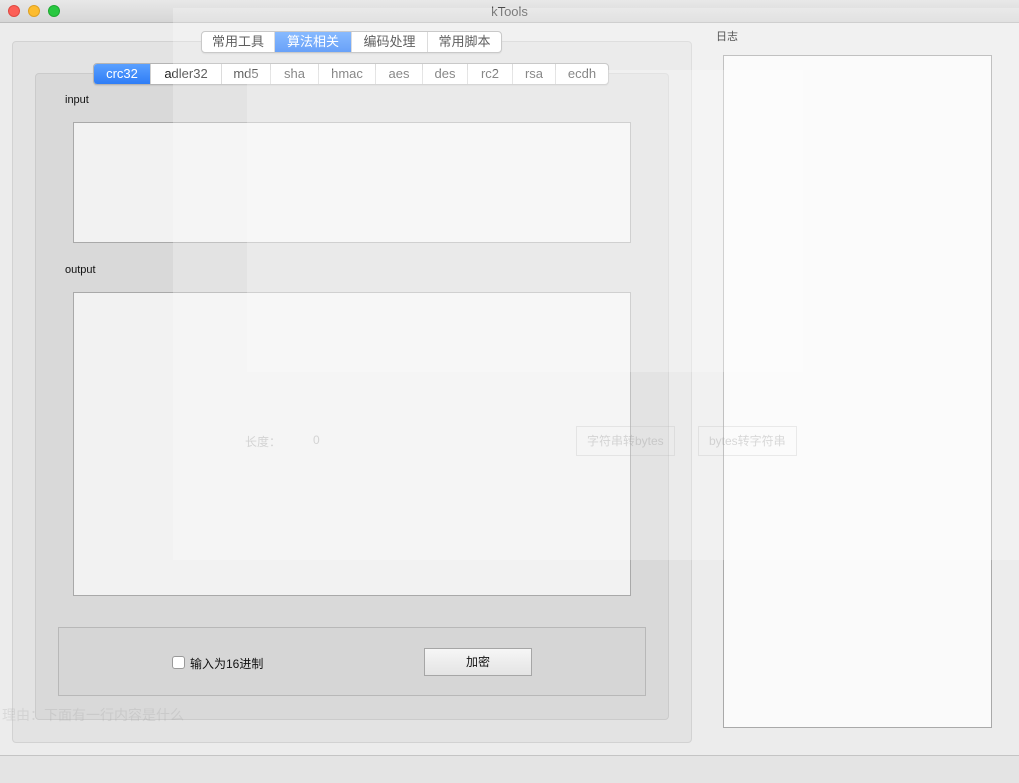 The image size is (1019, 783). I want to click on tab-rc2: rc2, so click(490, 74).